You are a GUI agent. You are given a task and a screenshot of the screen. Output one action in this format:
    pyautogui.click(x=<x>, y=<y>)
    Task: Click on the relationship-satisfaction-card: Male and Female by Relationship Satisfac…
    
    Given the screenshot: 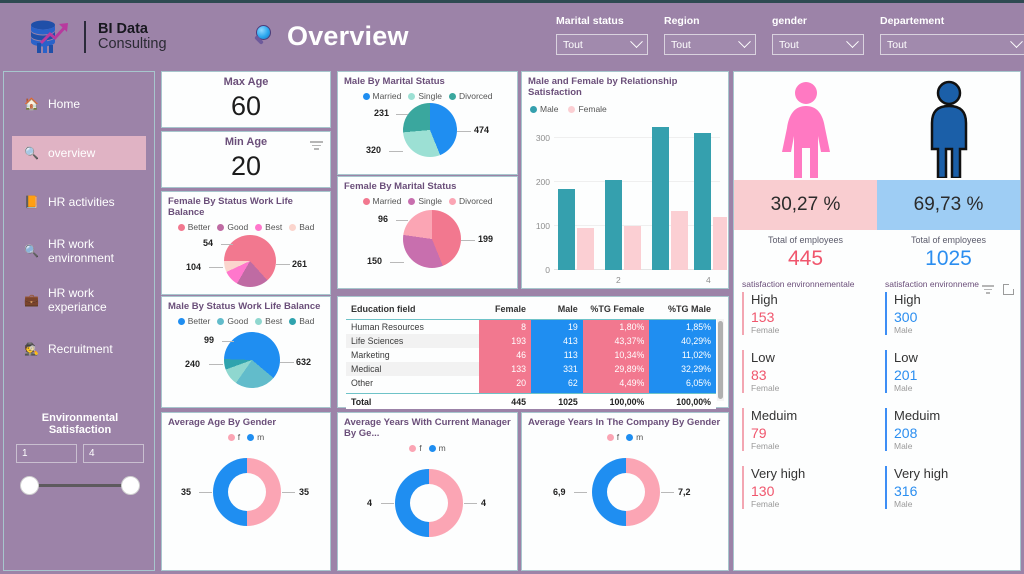 What is the action you would take?
    pyautogui.click(x=625, y=180)
    